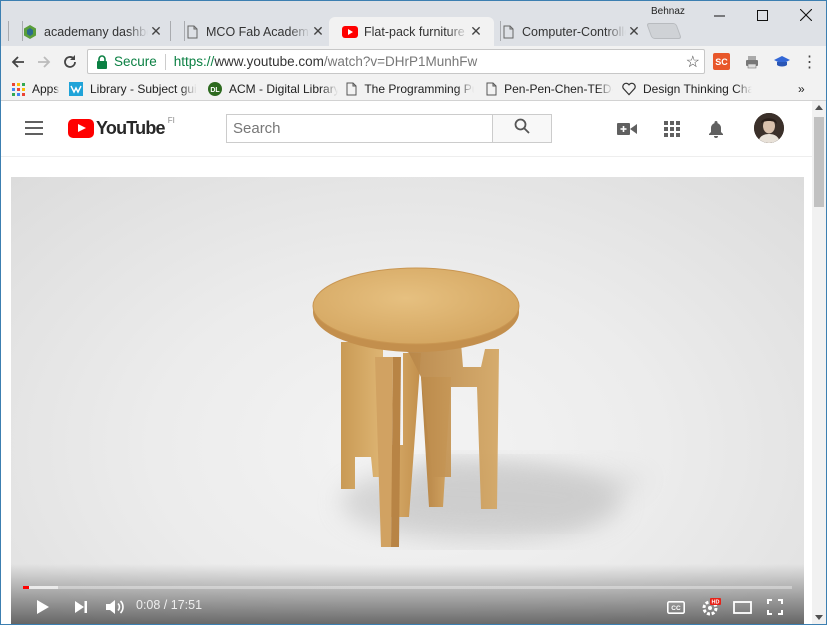  Describe the element at coordinates (716, 603) in the screenshot. I see `hd-badge: HD` at that location.